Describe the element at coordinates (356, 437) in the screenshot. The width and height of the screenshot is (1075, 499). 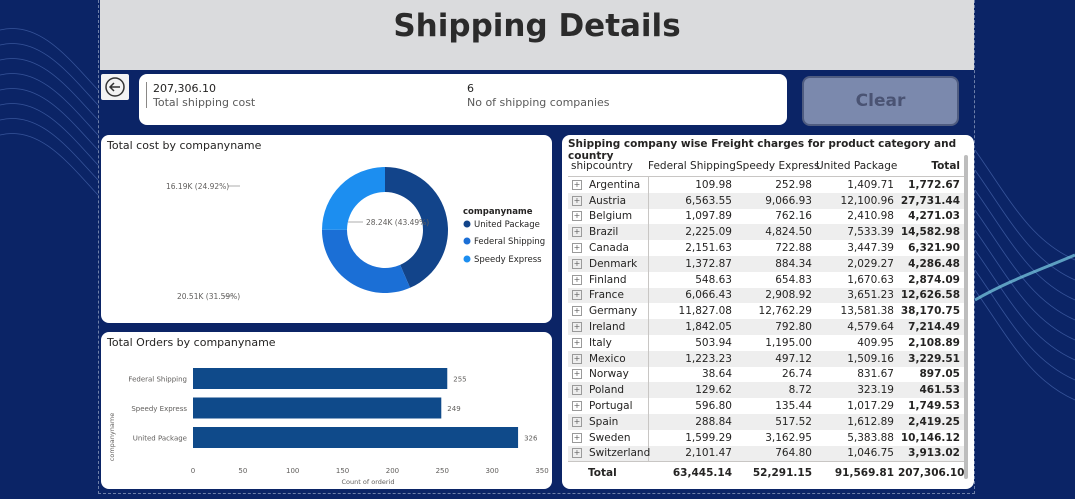
I see `bar-united-package` at that location.